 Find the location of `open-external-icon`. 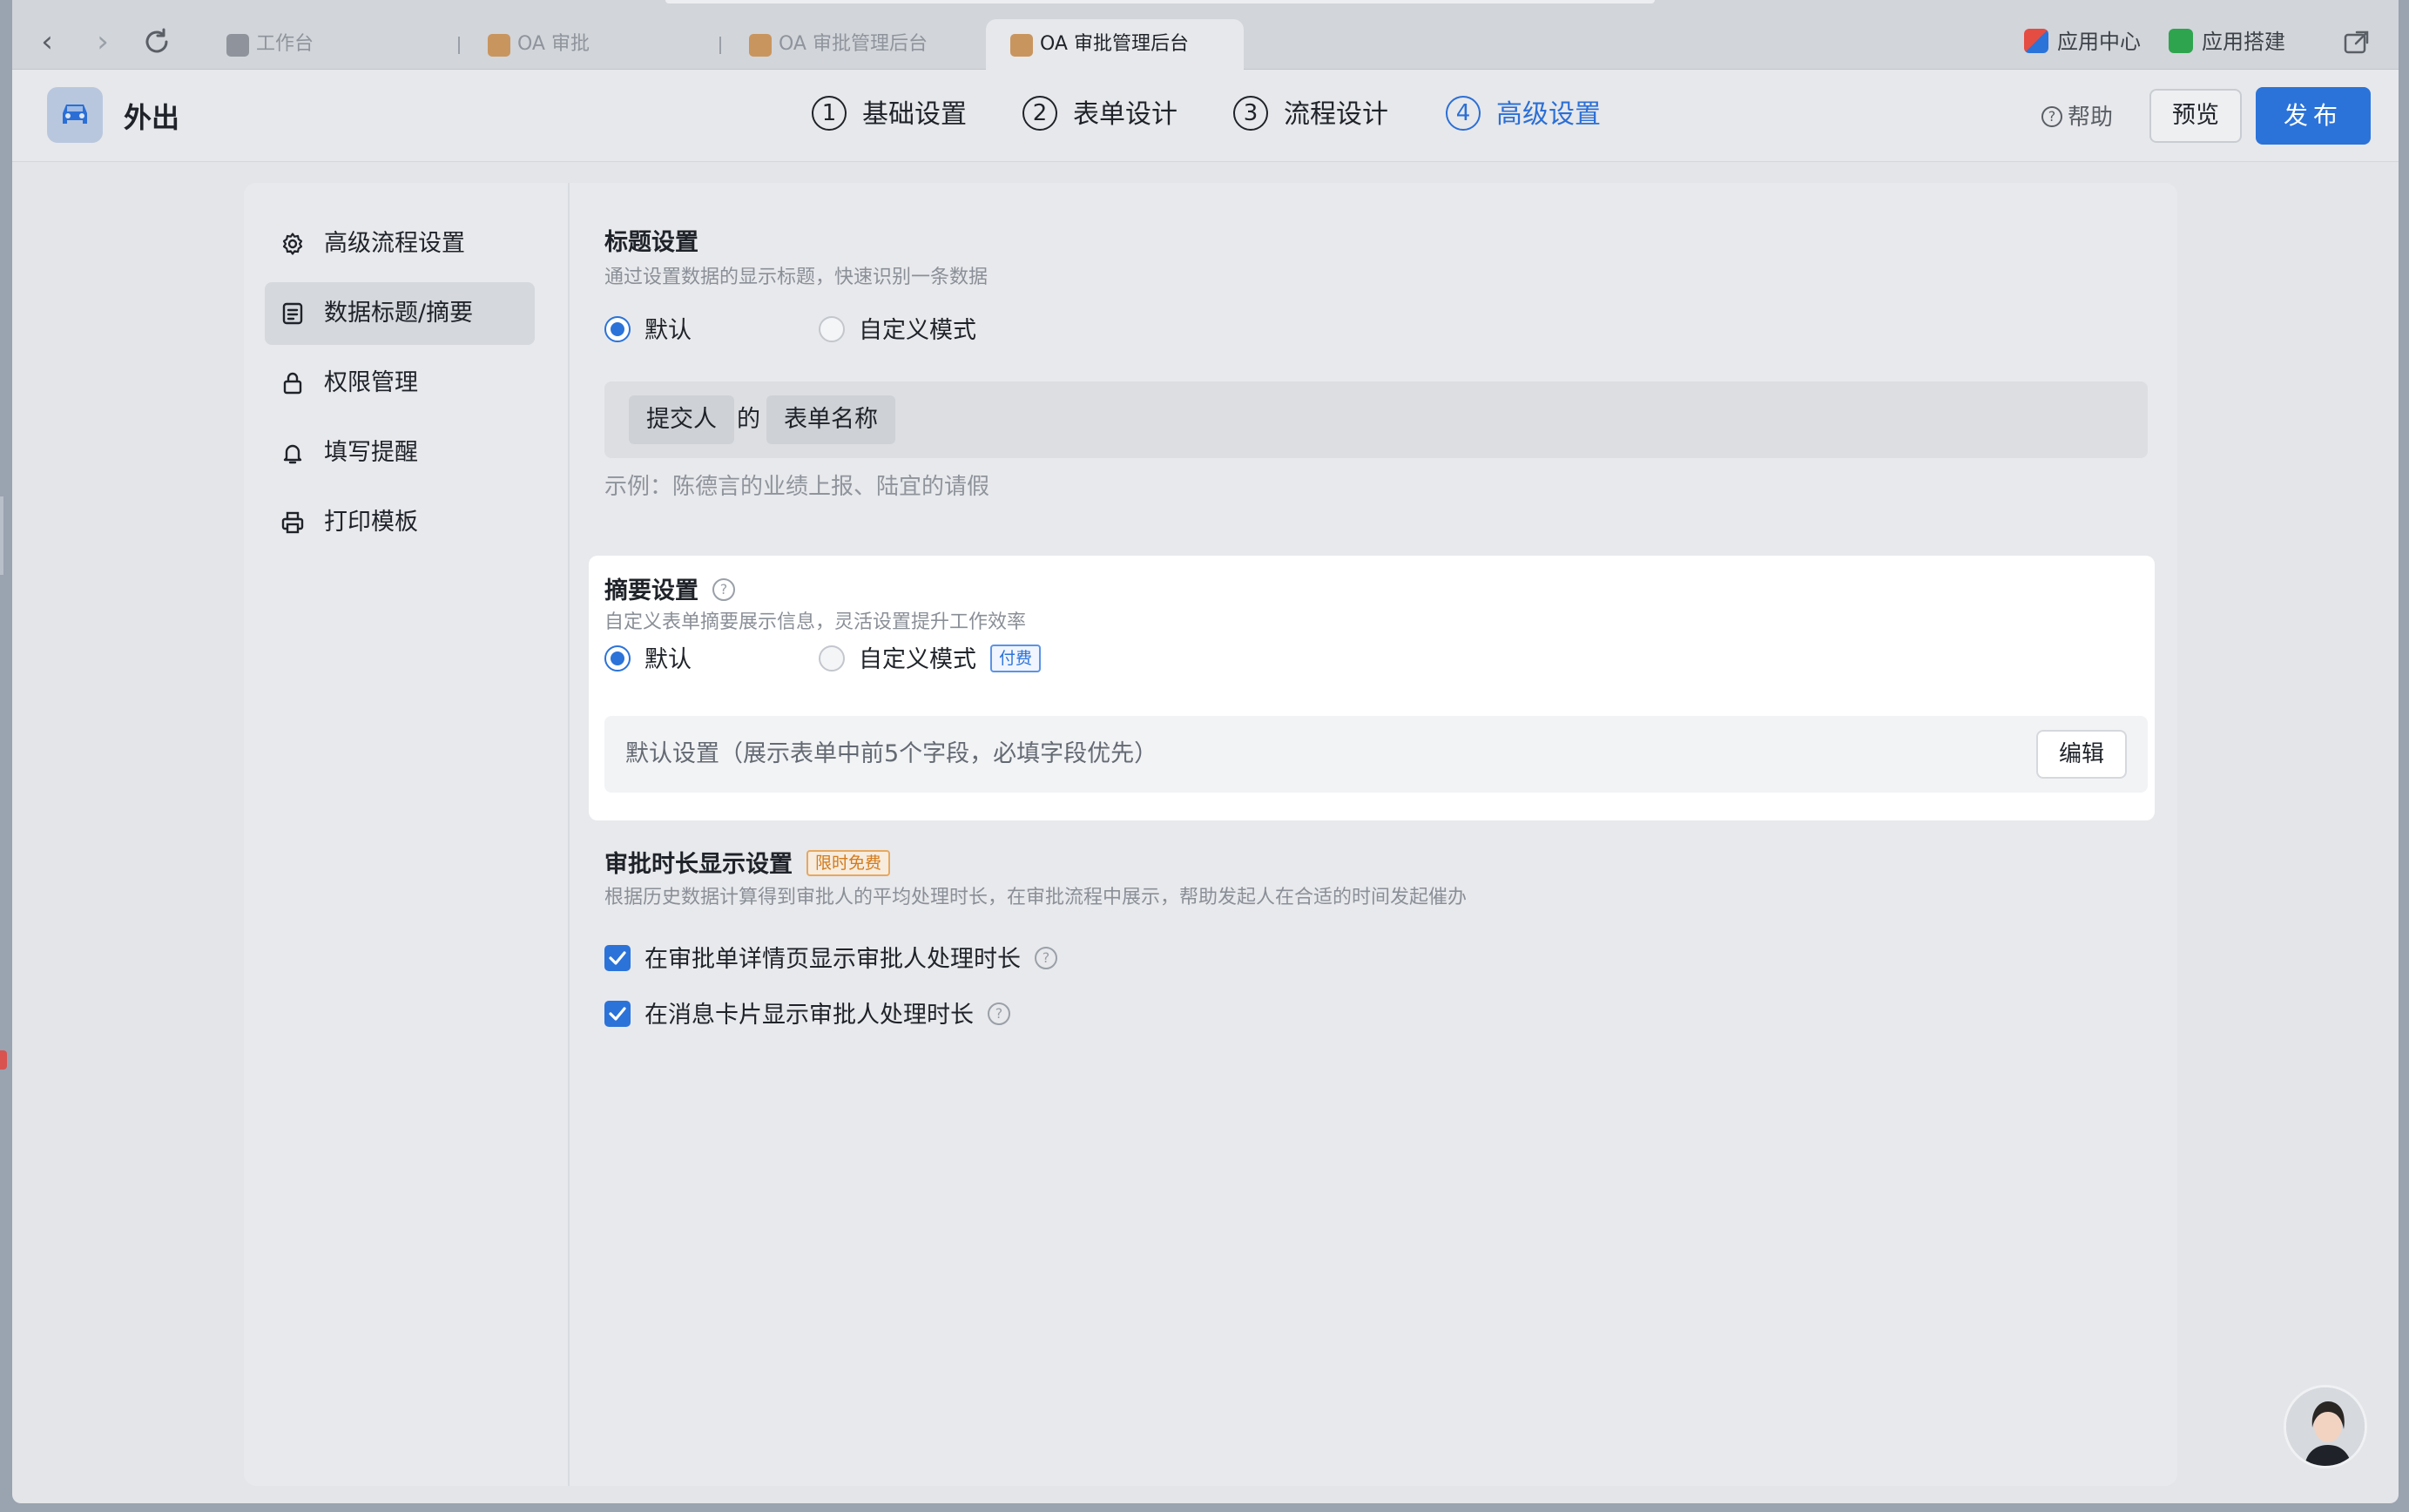

open-external-icon is located at coordinates (2357, 41).